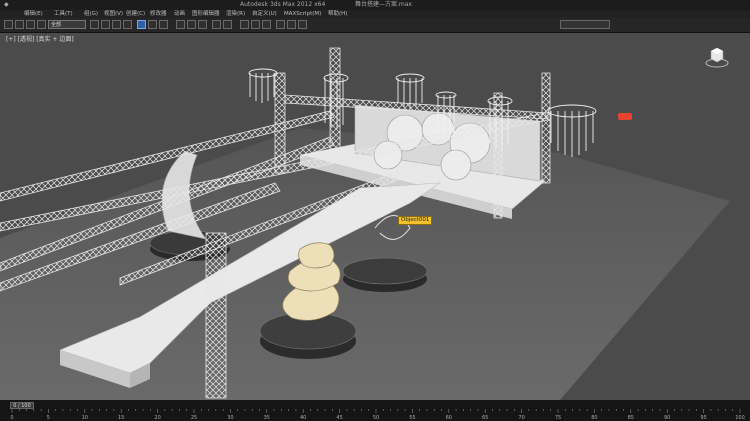  Describe the element at coordinates (22, 405) in the screenshot. I see `time-slider: 0 / 100` at that location.